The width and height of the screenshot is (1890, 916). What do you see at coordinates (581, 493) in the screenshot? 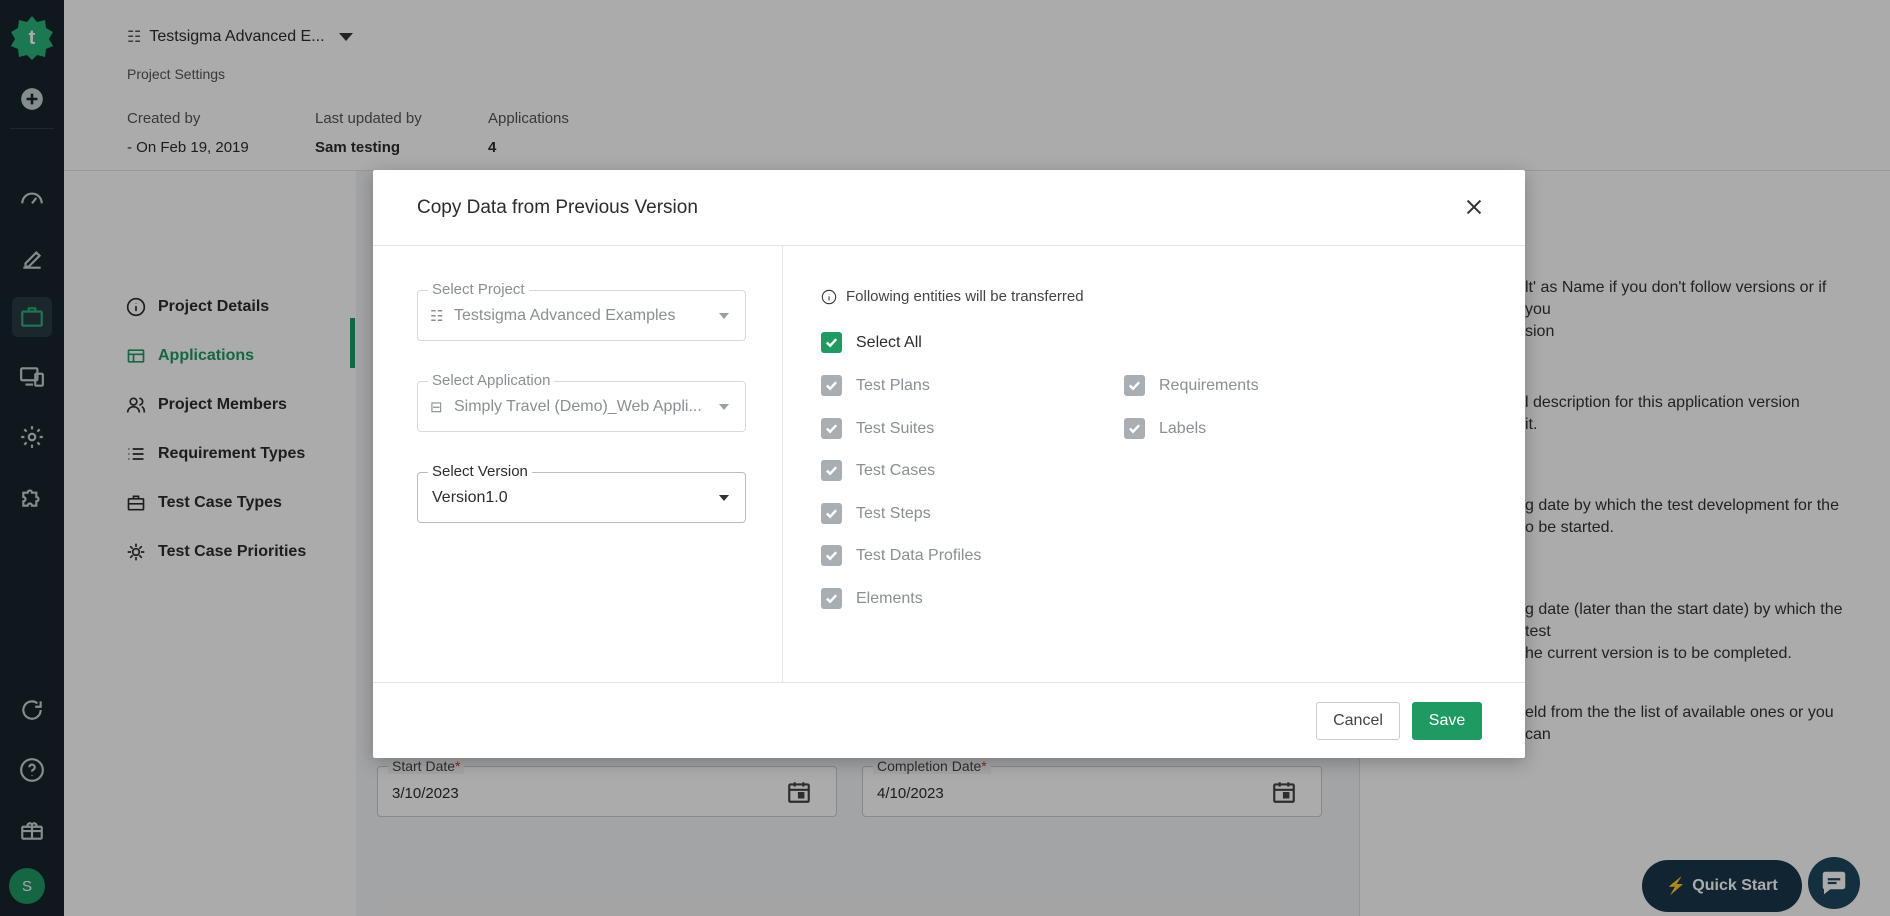
I see `select-version-dropdown: Select Version Version1.0` at bounding box center [581, 493].